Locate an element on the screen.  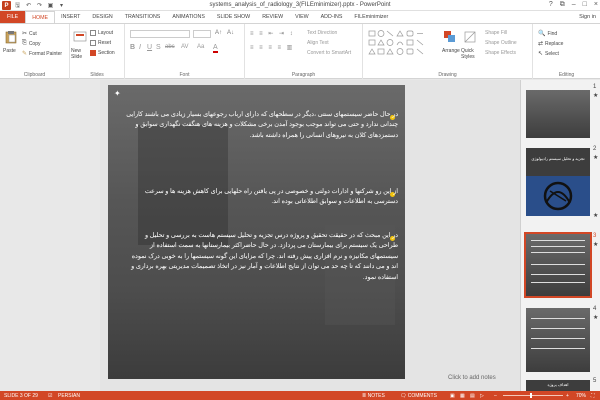
close-button: × is located at coordinates (596, 5).